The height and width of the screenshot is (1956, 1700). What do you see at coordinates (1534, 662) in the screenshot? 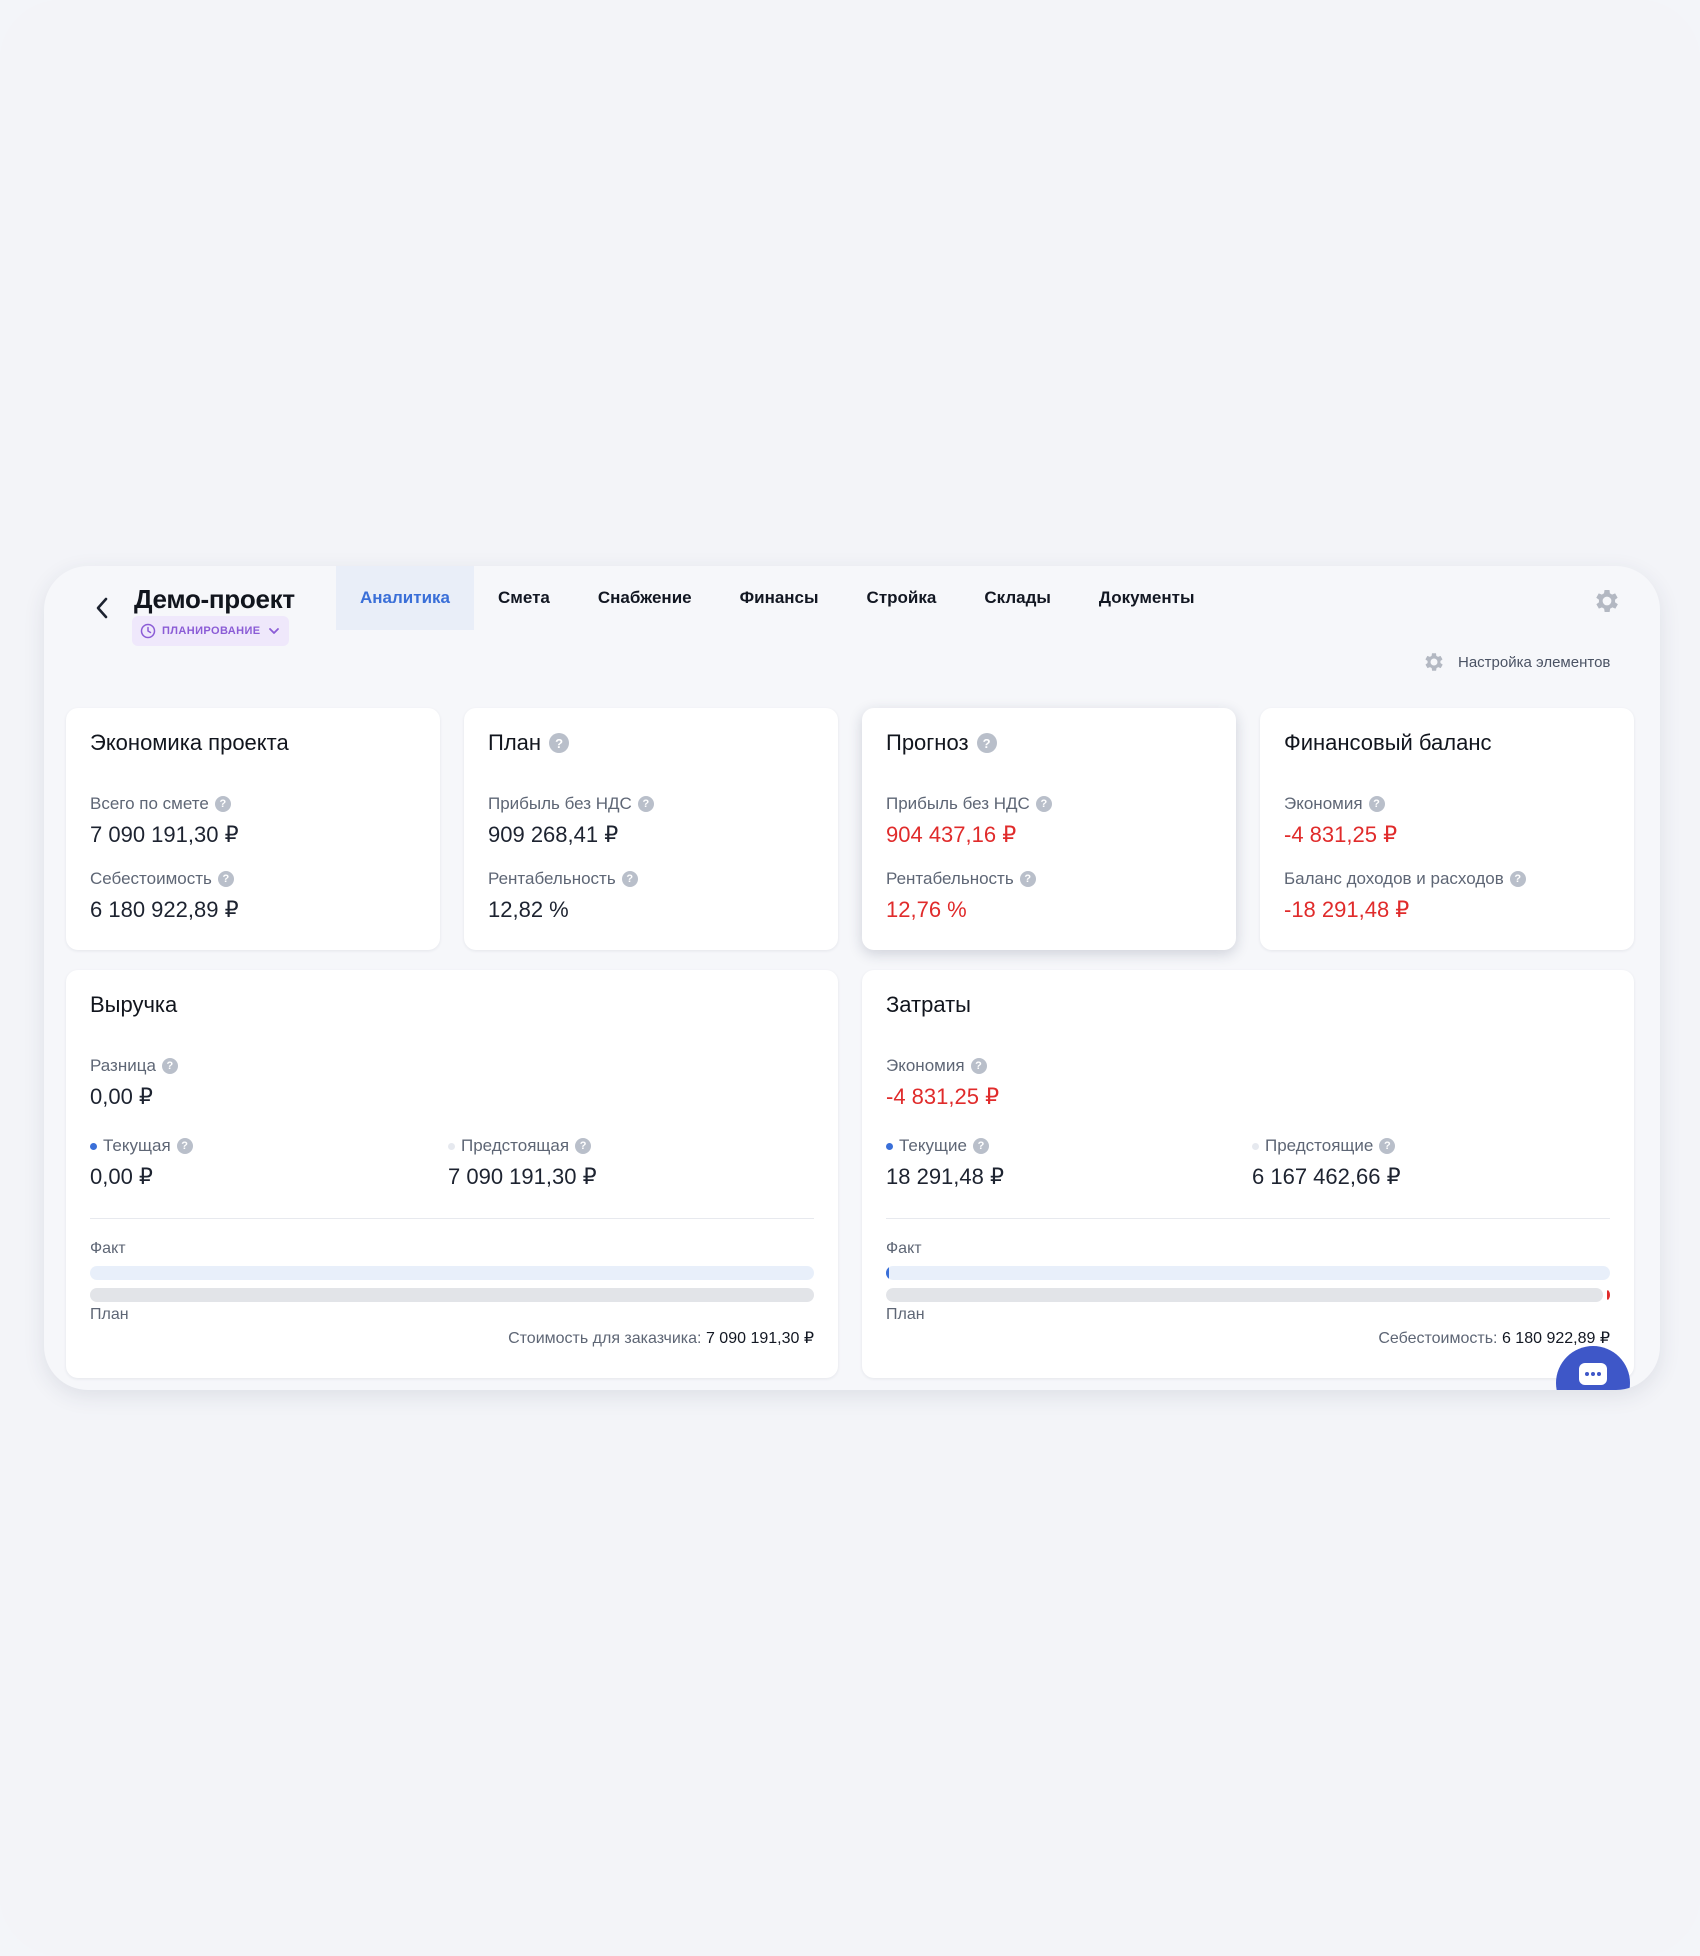
I see `element-settings-label: Настройка элементов` at bounding box center [1534, 662].